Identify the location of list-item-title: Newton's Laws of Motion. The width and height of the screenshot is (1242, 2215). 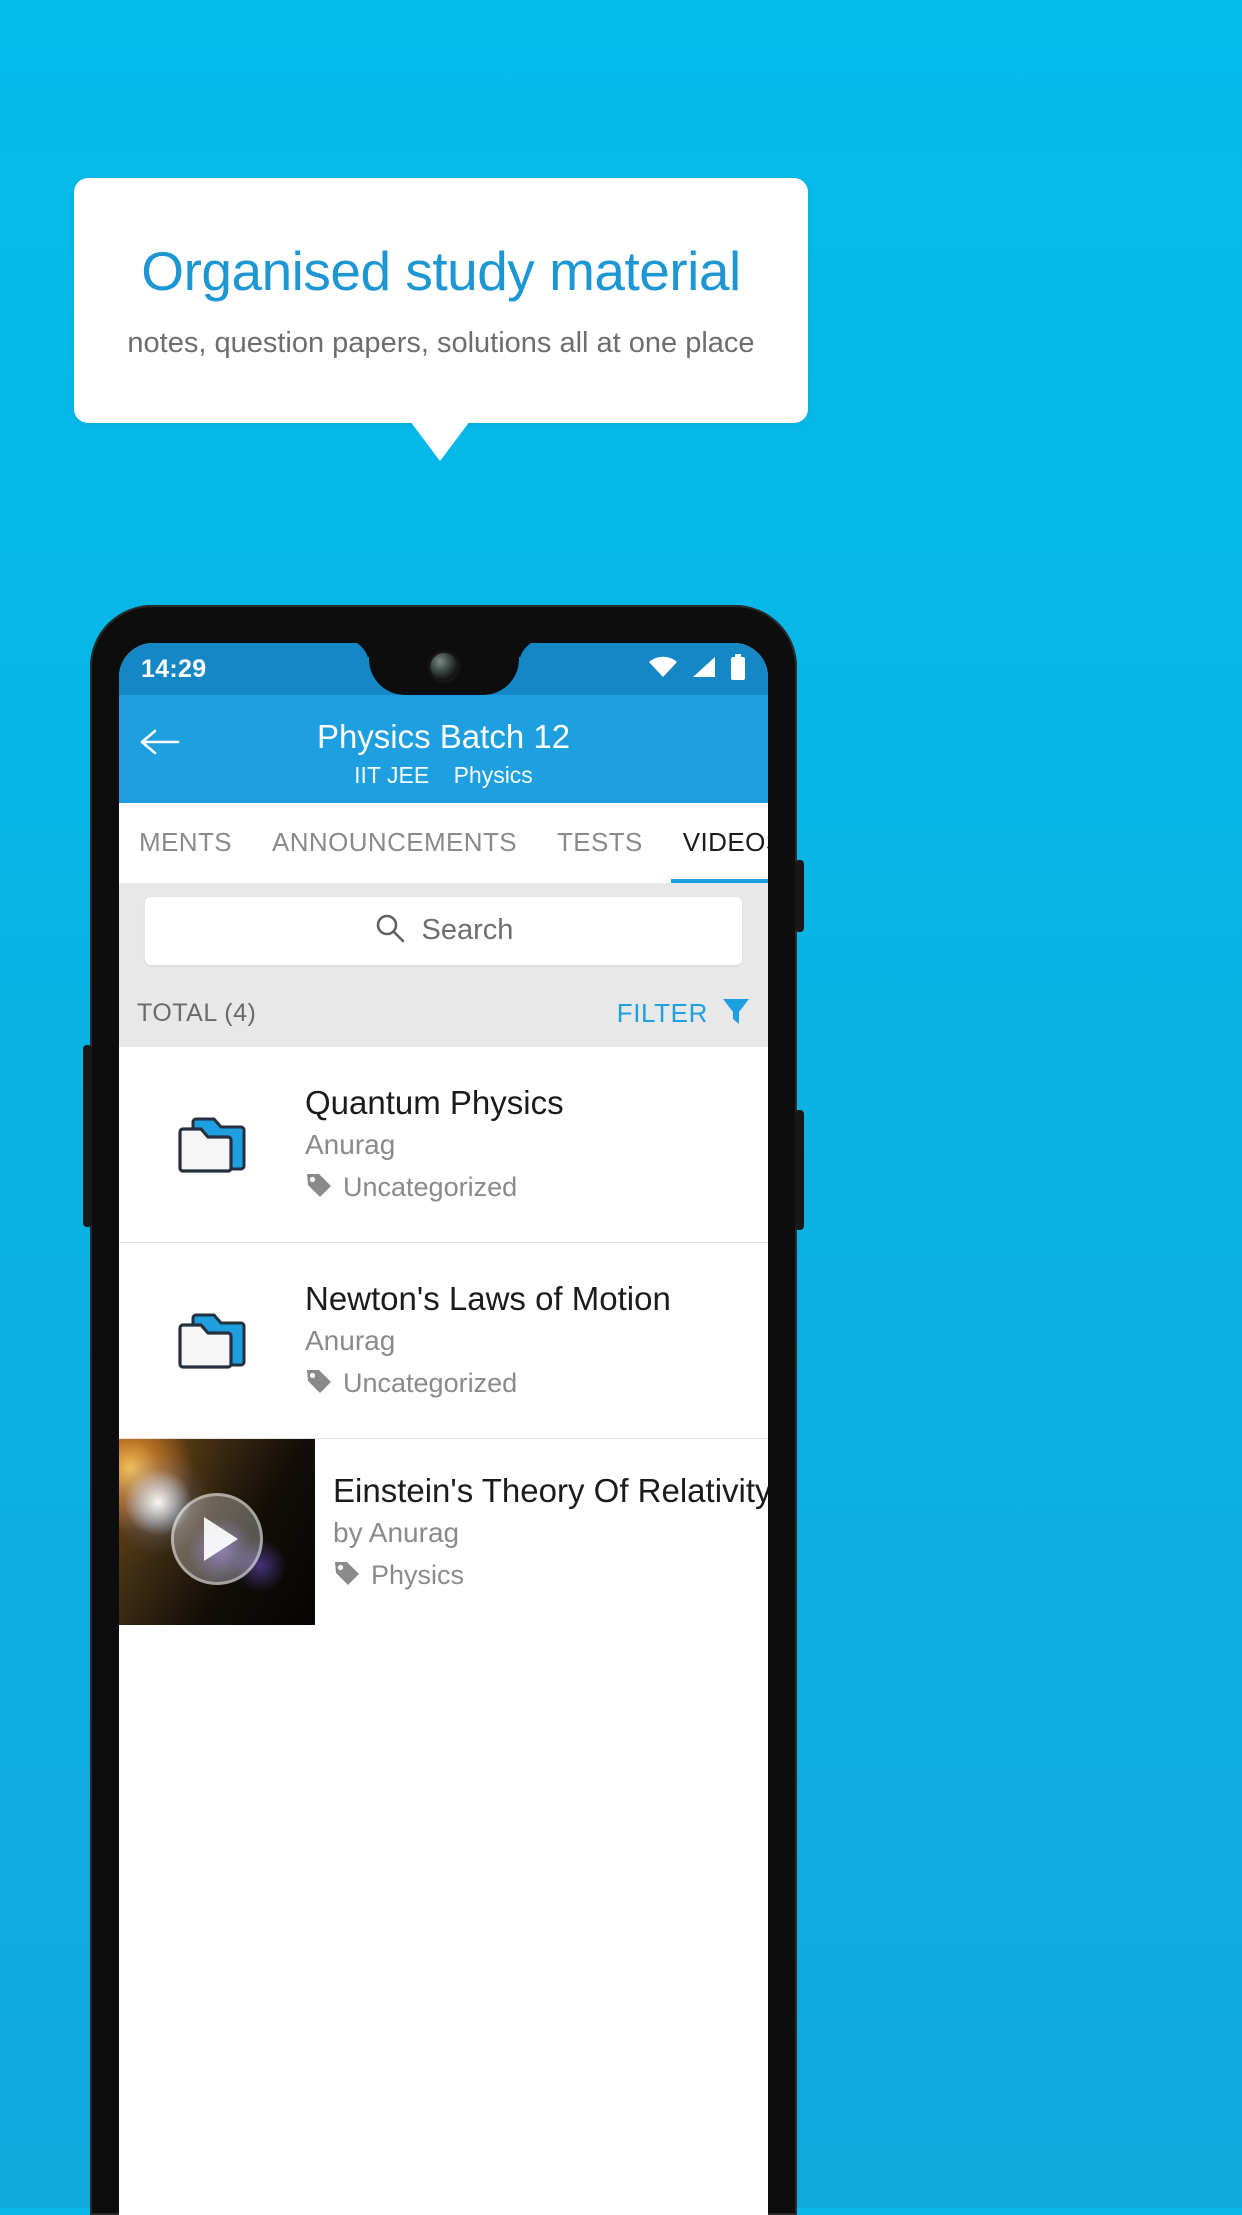
(488, 1299).